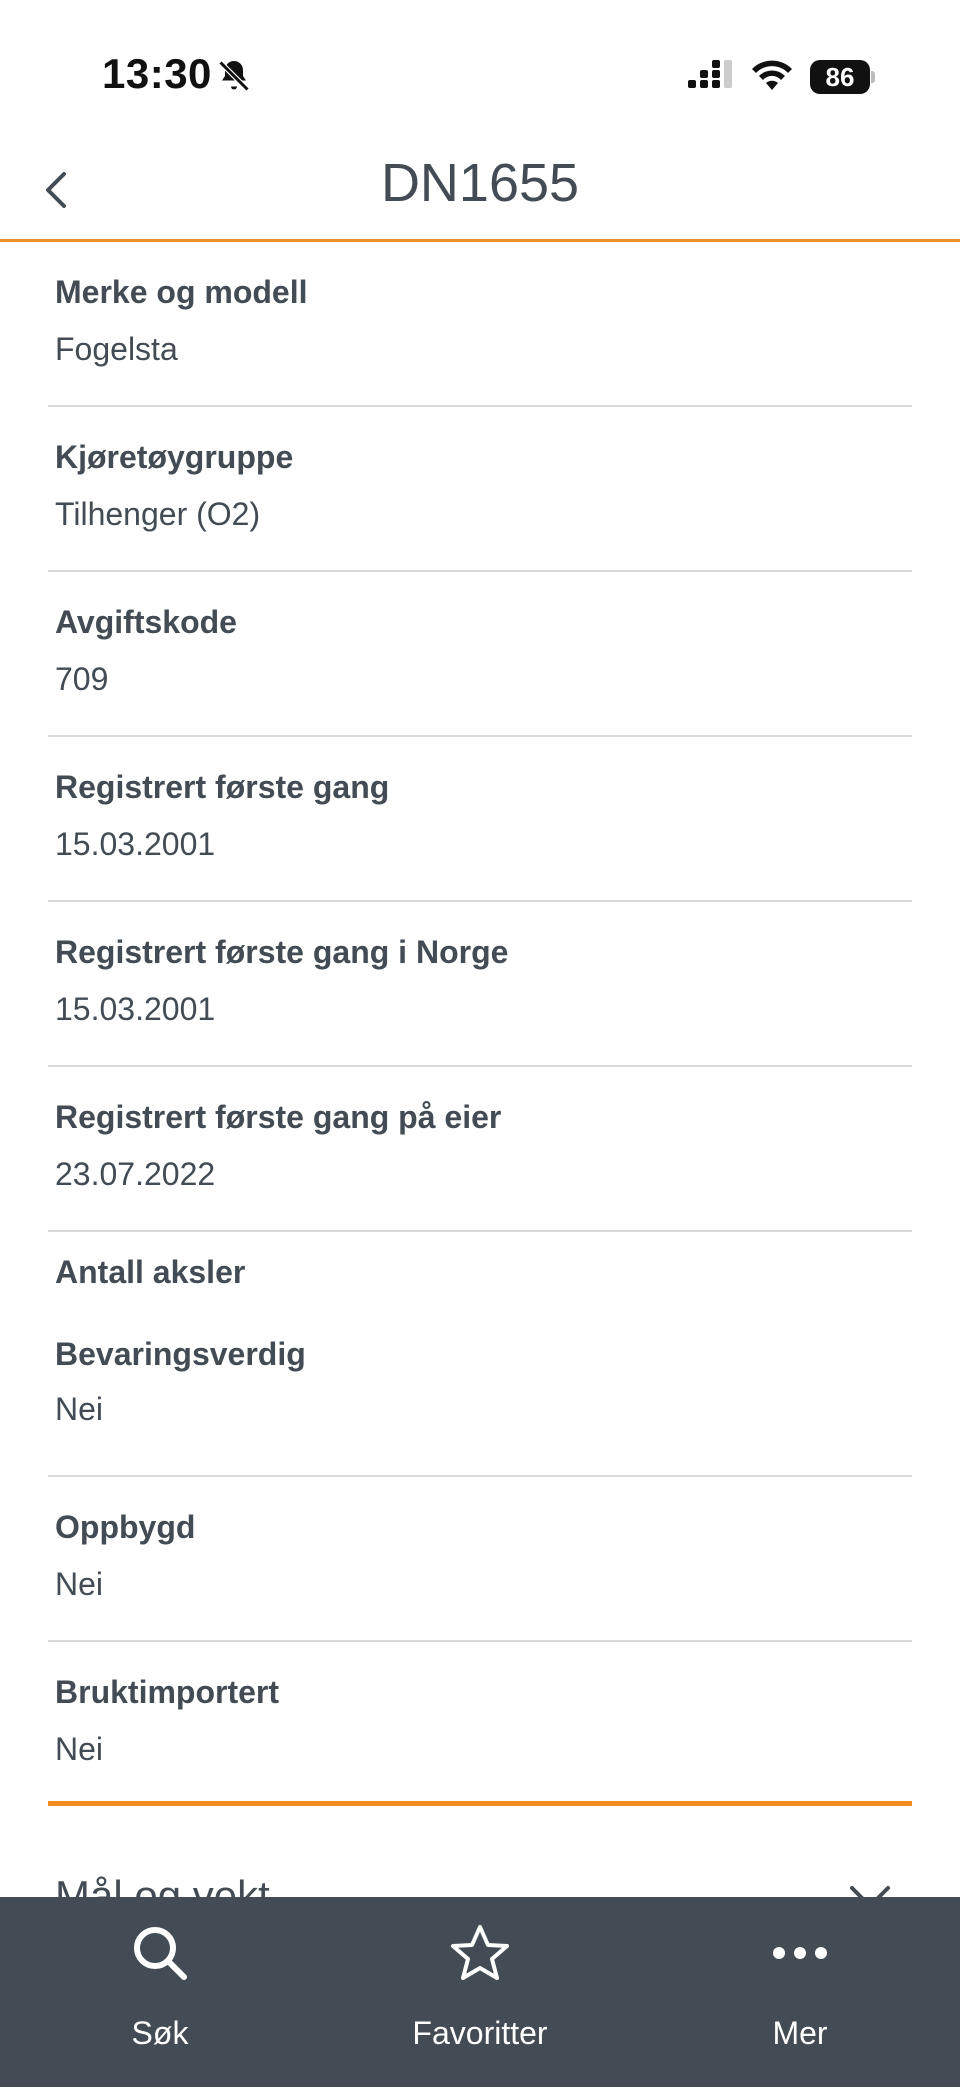  I want to click on battery-level: 86, so click(840, 77).